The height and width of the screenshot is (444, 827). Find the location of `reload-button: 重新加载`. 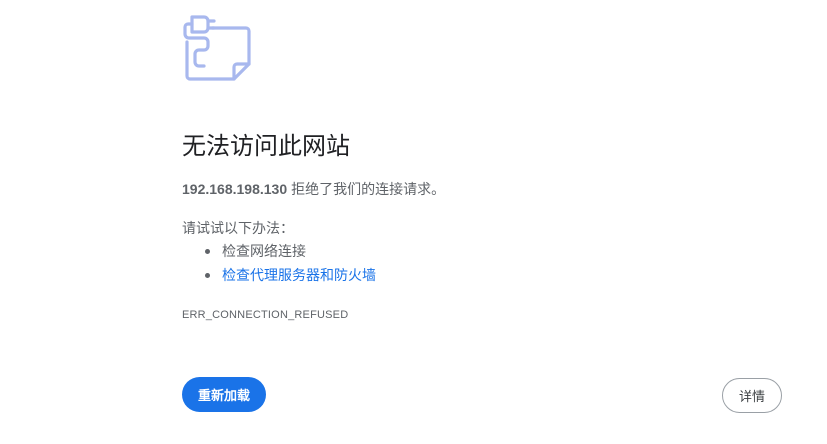

reload-button: 重新加载 is located at coordinates (224, 394).